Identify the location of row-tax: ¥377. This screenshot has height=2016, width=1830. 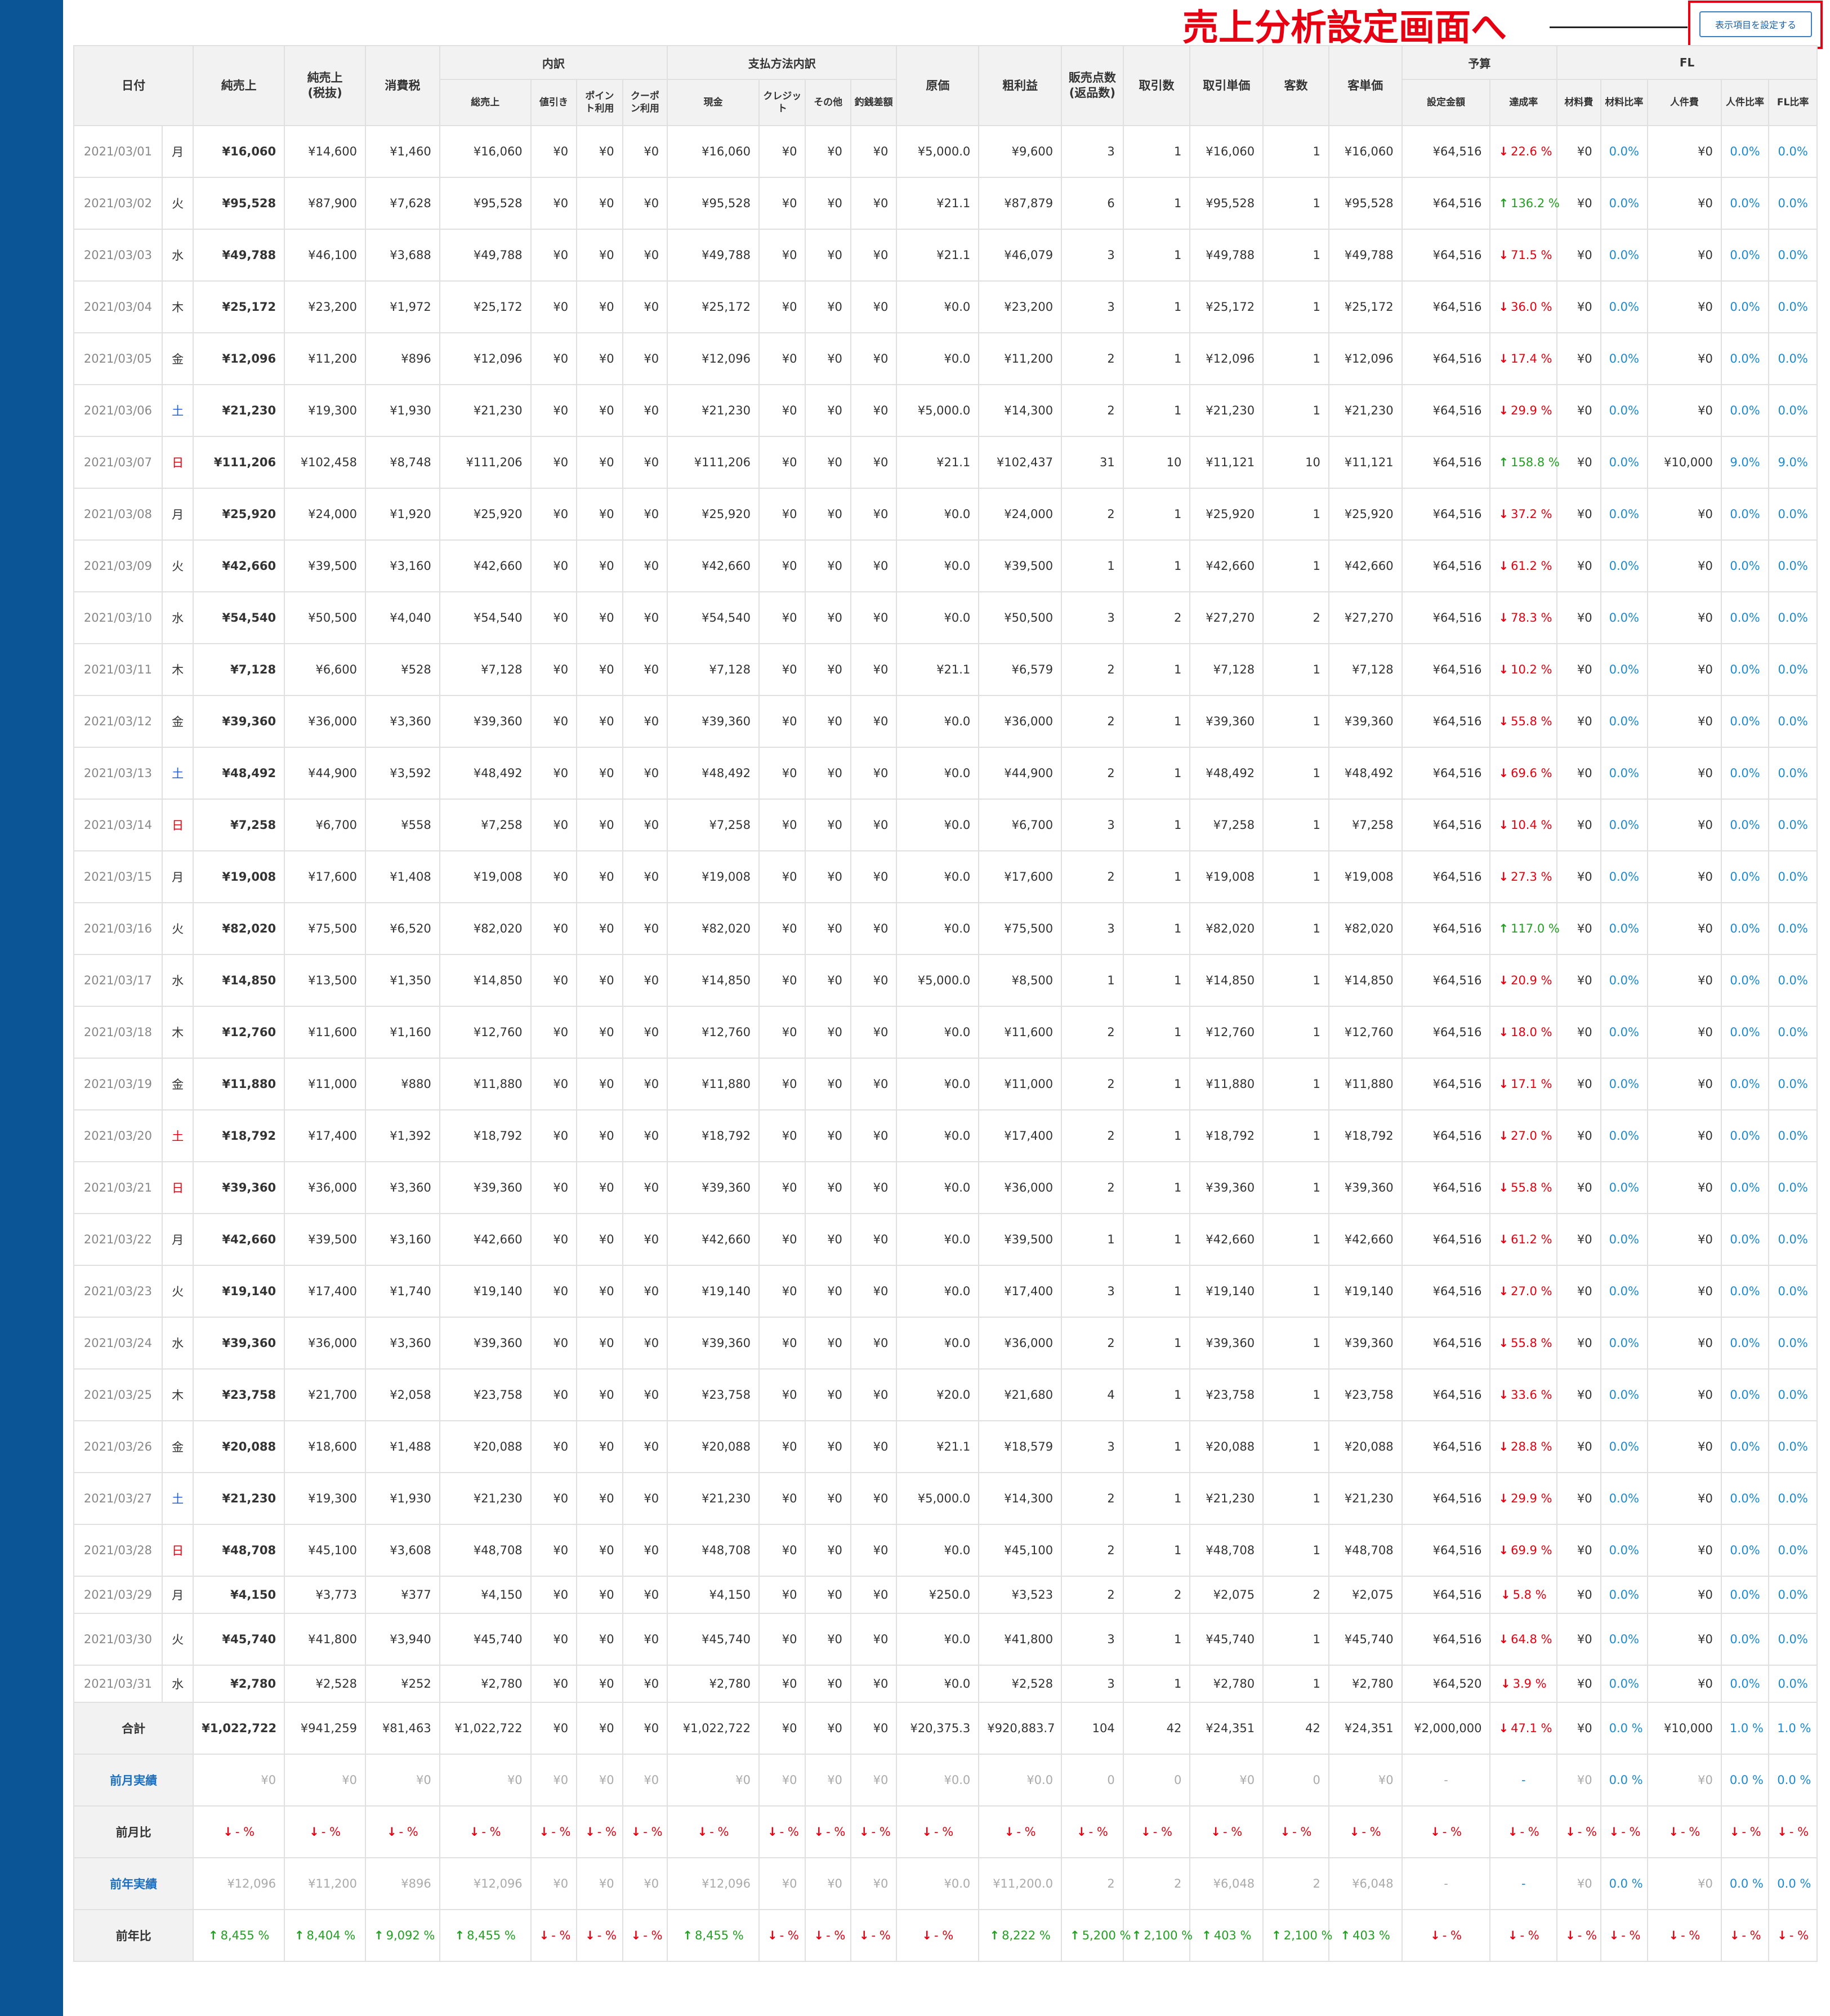
(402, 1595).